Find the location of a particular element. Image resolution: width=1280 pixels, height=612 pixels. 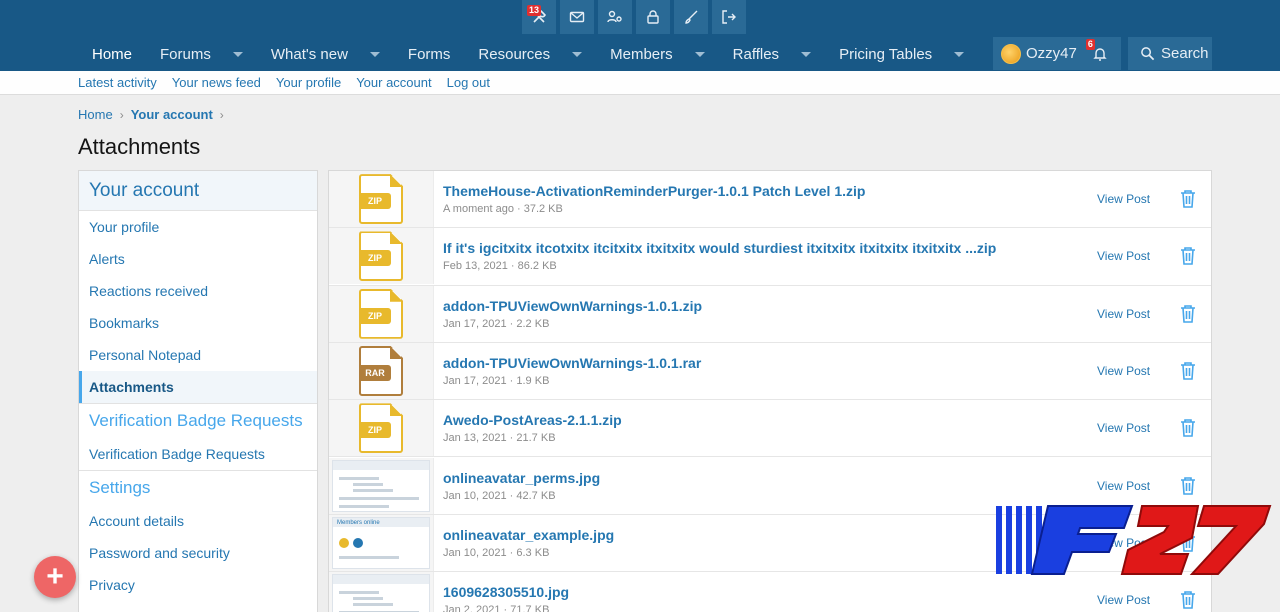

thumb-caption: Members online is located at coordinates (358, 522).